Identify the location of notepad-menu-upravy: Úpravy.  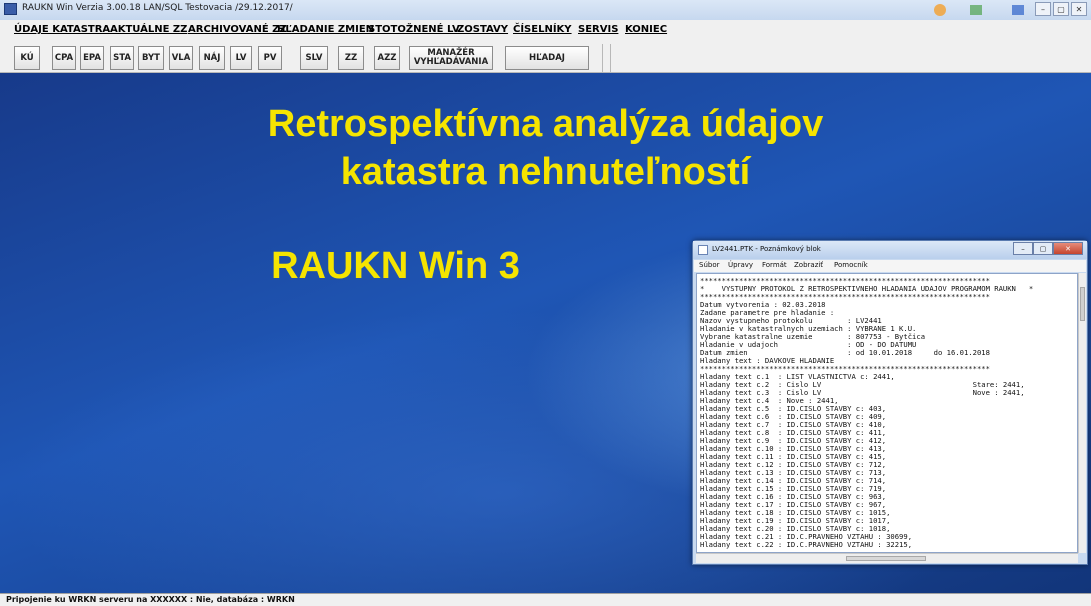
(740, 265).